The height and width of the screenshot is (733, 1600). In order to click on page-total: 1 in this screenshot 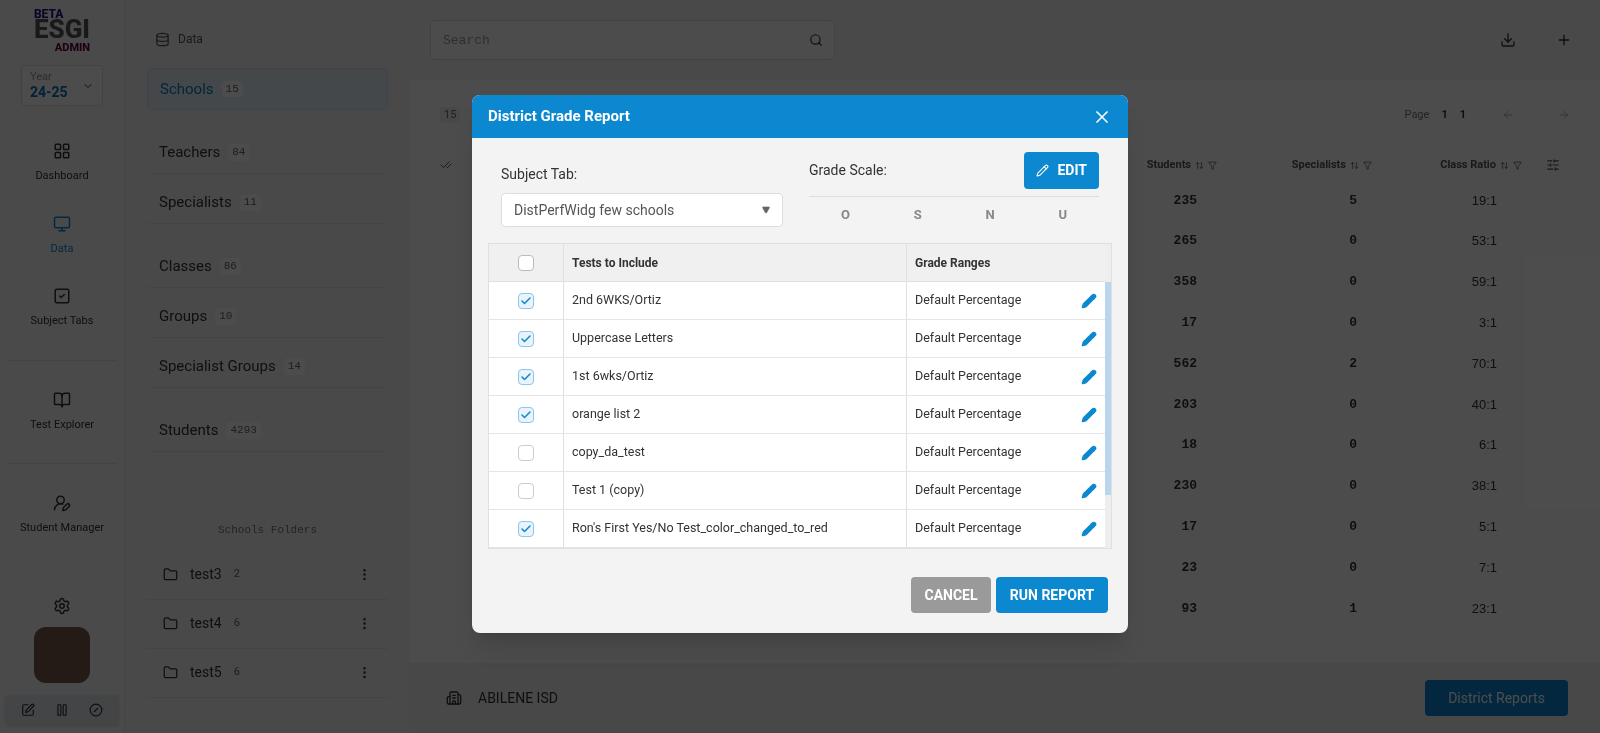, I will do `click(1462, 114)`.